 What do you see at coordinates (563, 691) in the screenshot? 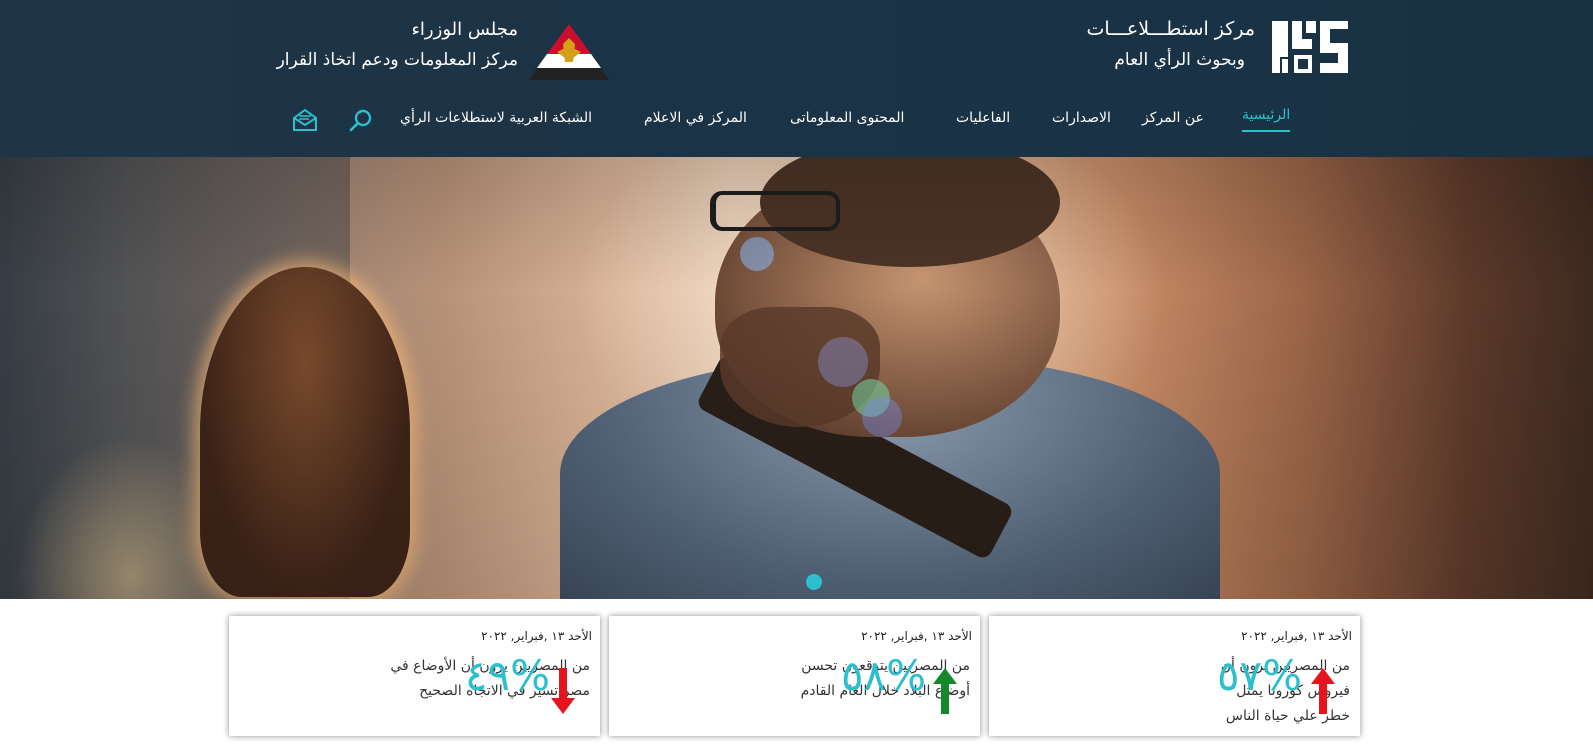
I see `arrow-down-icon` at bounding box center [563, 691].